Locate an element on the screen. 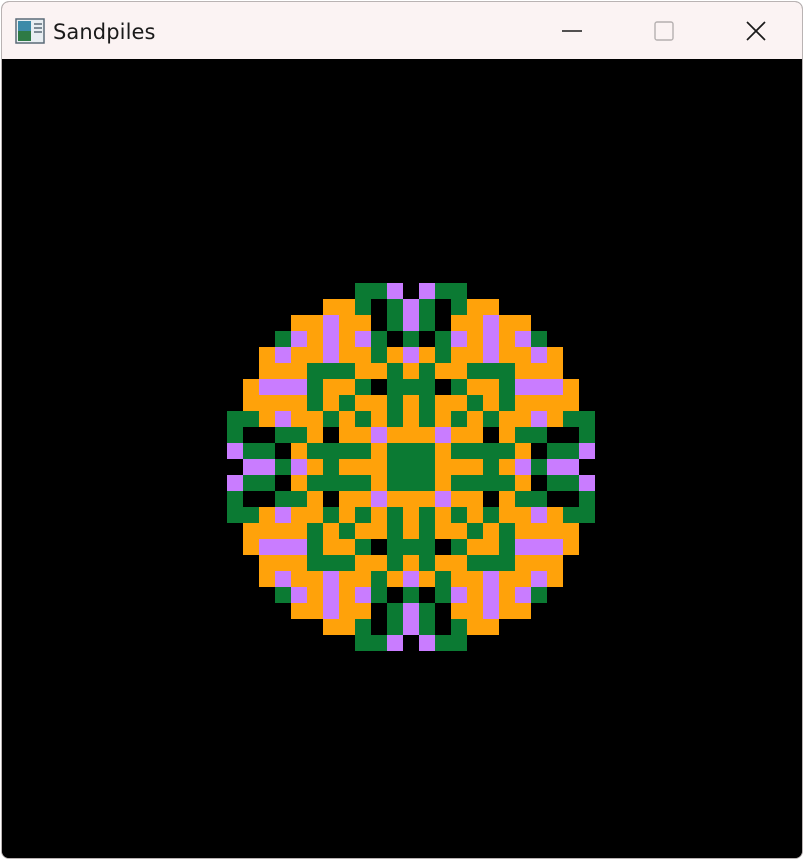 This screenshot has width=804, height=860. maximize-button is located at coordinates (664, 30).